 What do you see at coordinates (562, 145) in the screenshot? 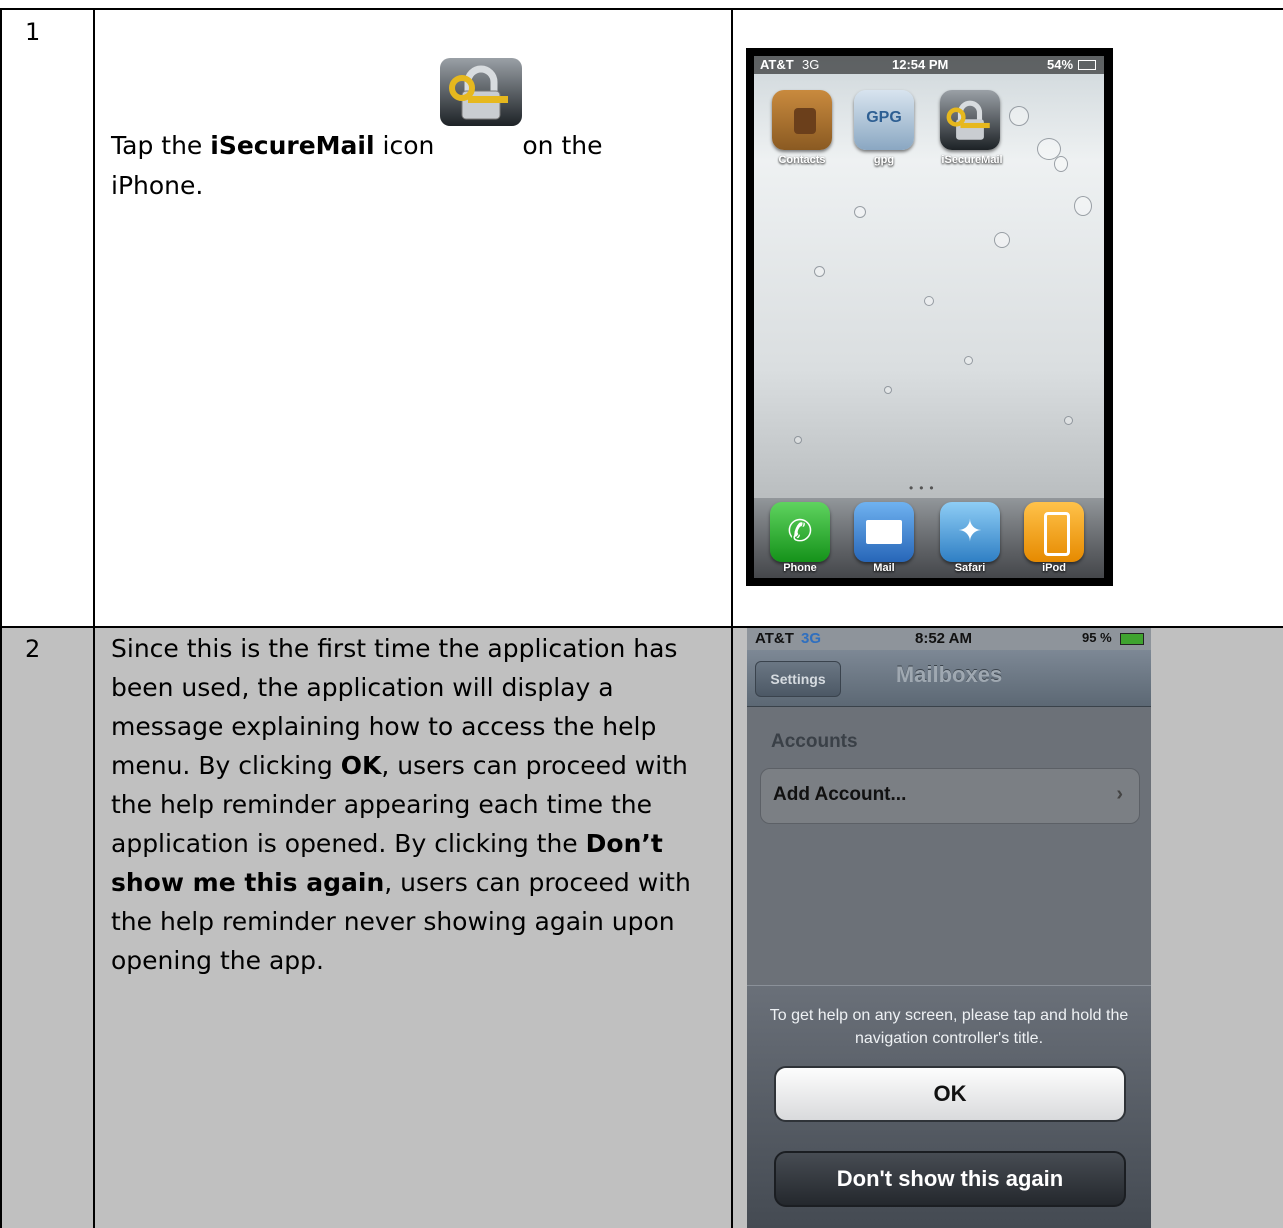
I see `step-1-text: on the` at bounding box center [562, 145].